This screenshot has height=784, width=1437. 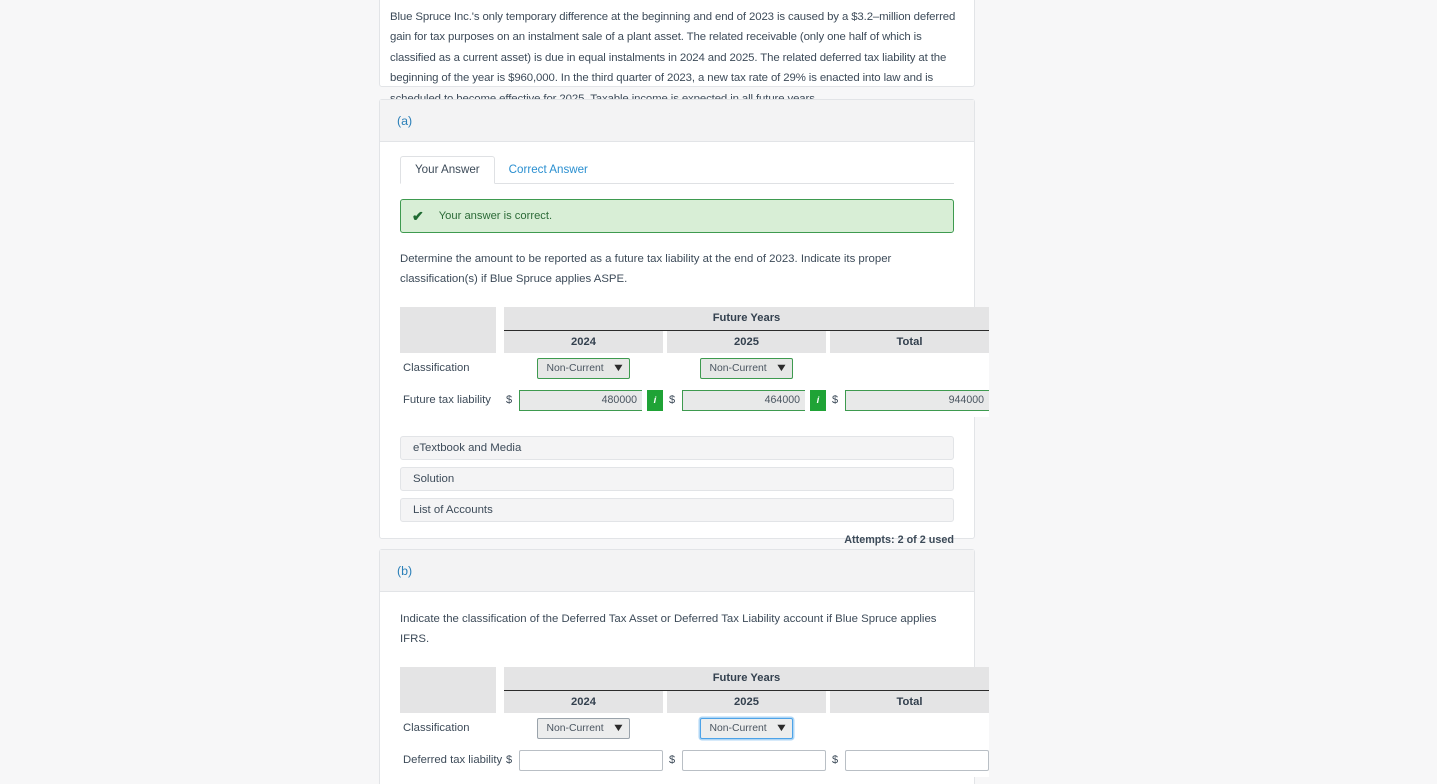 What do you see at coordinates (583, 702) in the screenshot?
I see `column-header-2024-b: 2024` at bounding box center [583, 702].